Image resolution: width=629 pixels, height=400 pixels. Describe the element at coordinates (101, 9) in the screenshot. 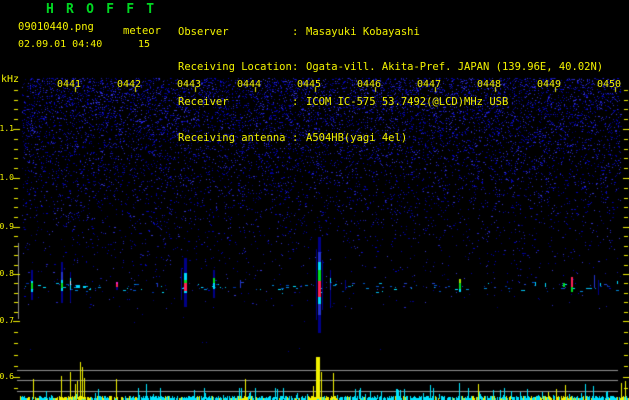

I see `app-title: H R O F F T` at that location.